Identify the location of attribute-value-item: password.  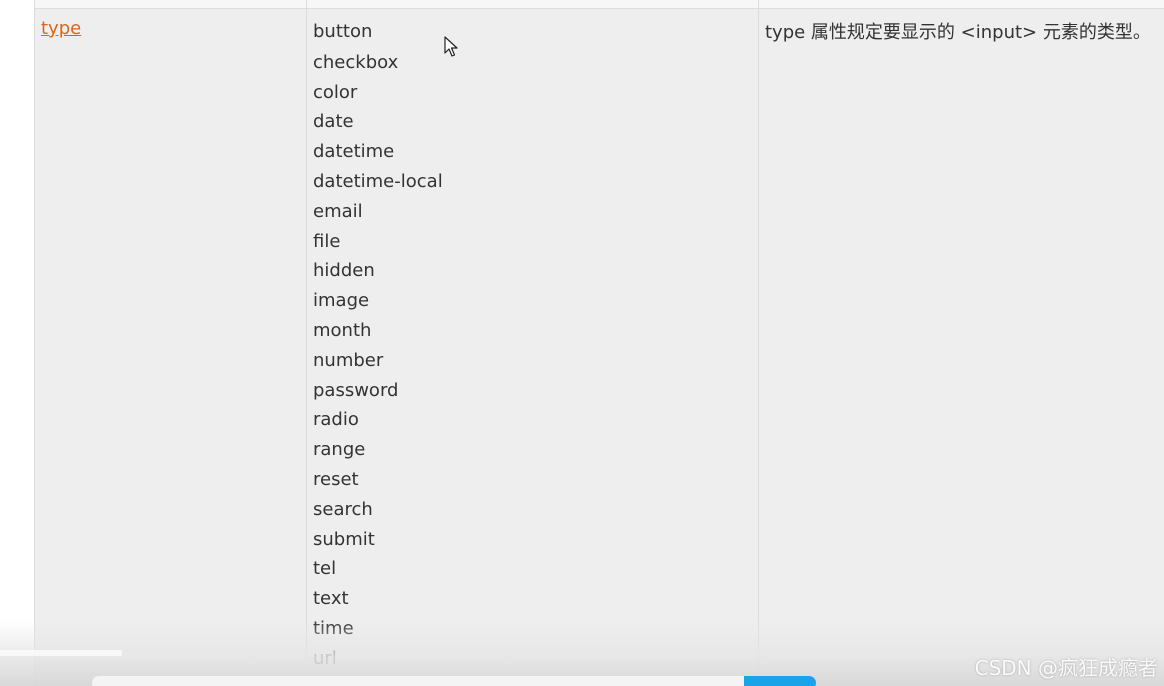
(356, 390).